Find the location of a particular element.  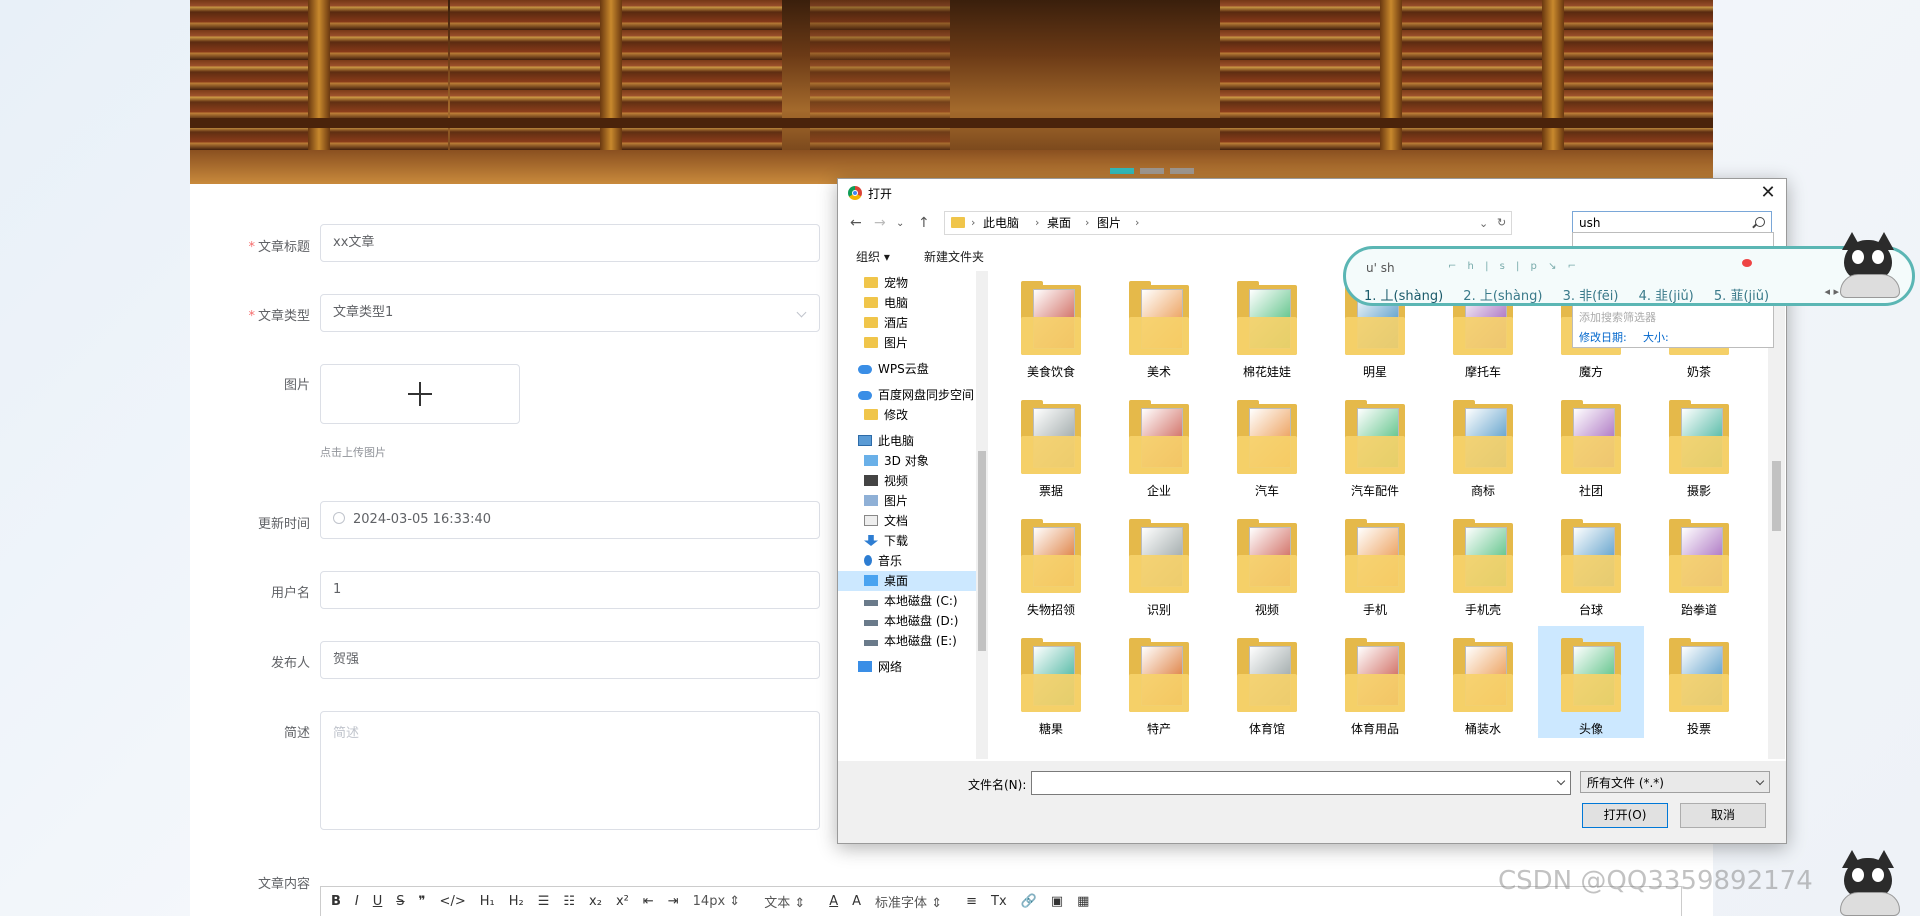

sidebar-item: 视频 is located at coordinates (913, 481).